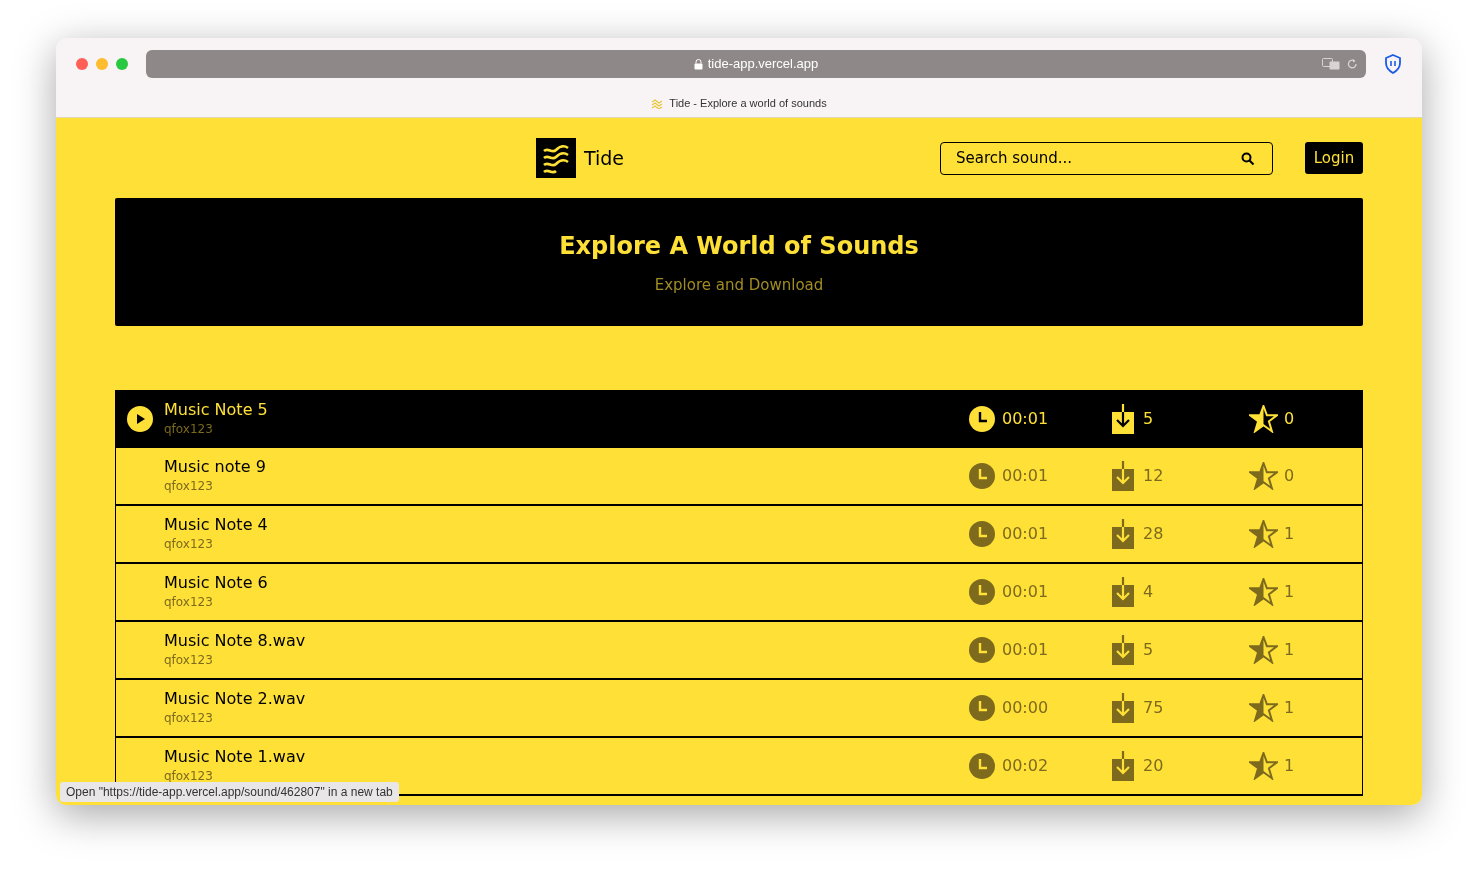 The width and height of the screenshot is (1478, 880). What do you see at coordinates (556, 158) in the screenshot?
I see `logo-icon` at bounding box center [556, 158].